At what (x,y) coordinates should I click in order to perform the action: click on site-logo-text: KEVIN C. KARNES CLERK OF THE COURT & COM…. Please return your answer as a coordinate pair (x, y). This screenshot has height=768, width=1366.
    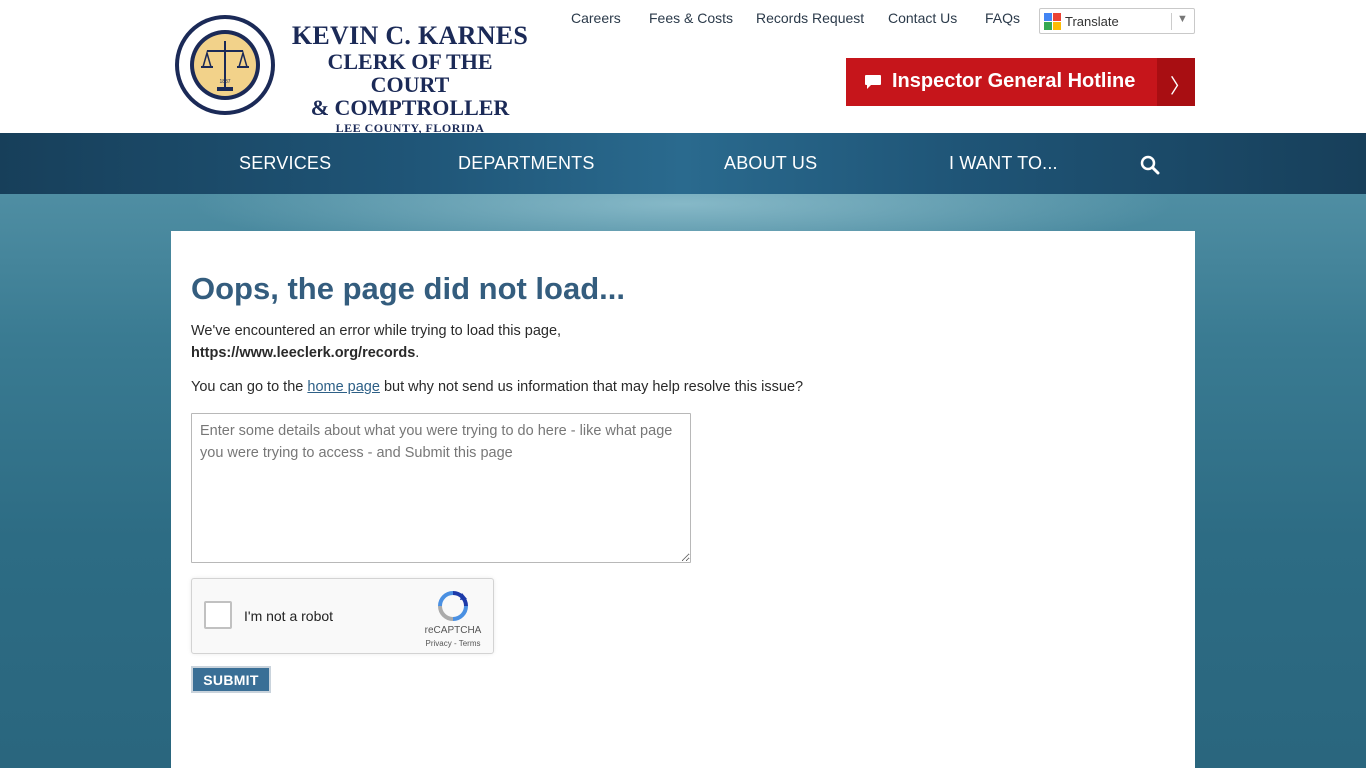
    Looking at the image, I should click on (410, 79).